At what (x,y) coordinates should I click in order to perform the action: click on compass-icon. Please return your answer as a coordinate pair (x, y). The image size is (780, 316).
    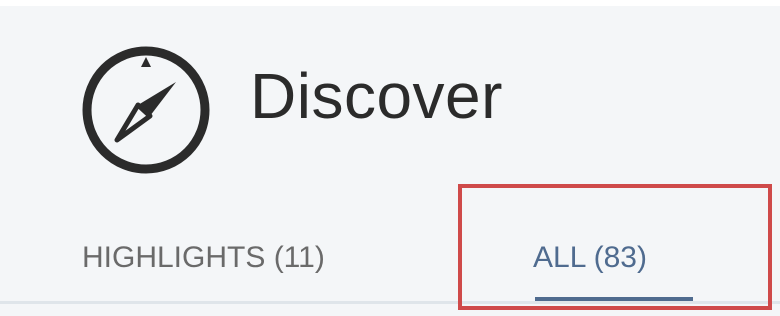
    Looking at the image, I should click on (146, 110).